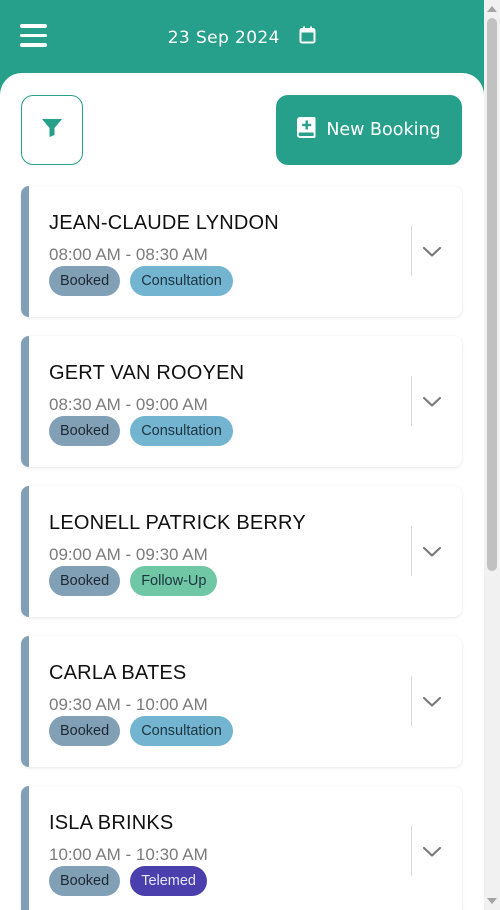  What do you see at coordinates (128, 254) in the screenshot?
I see `appointment-time: 08:00 AM - 08:30 AM` at bounding box center [128, 254].